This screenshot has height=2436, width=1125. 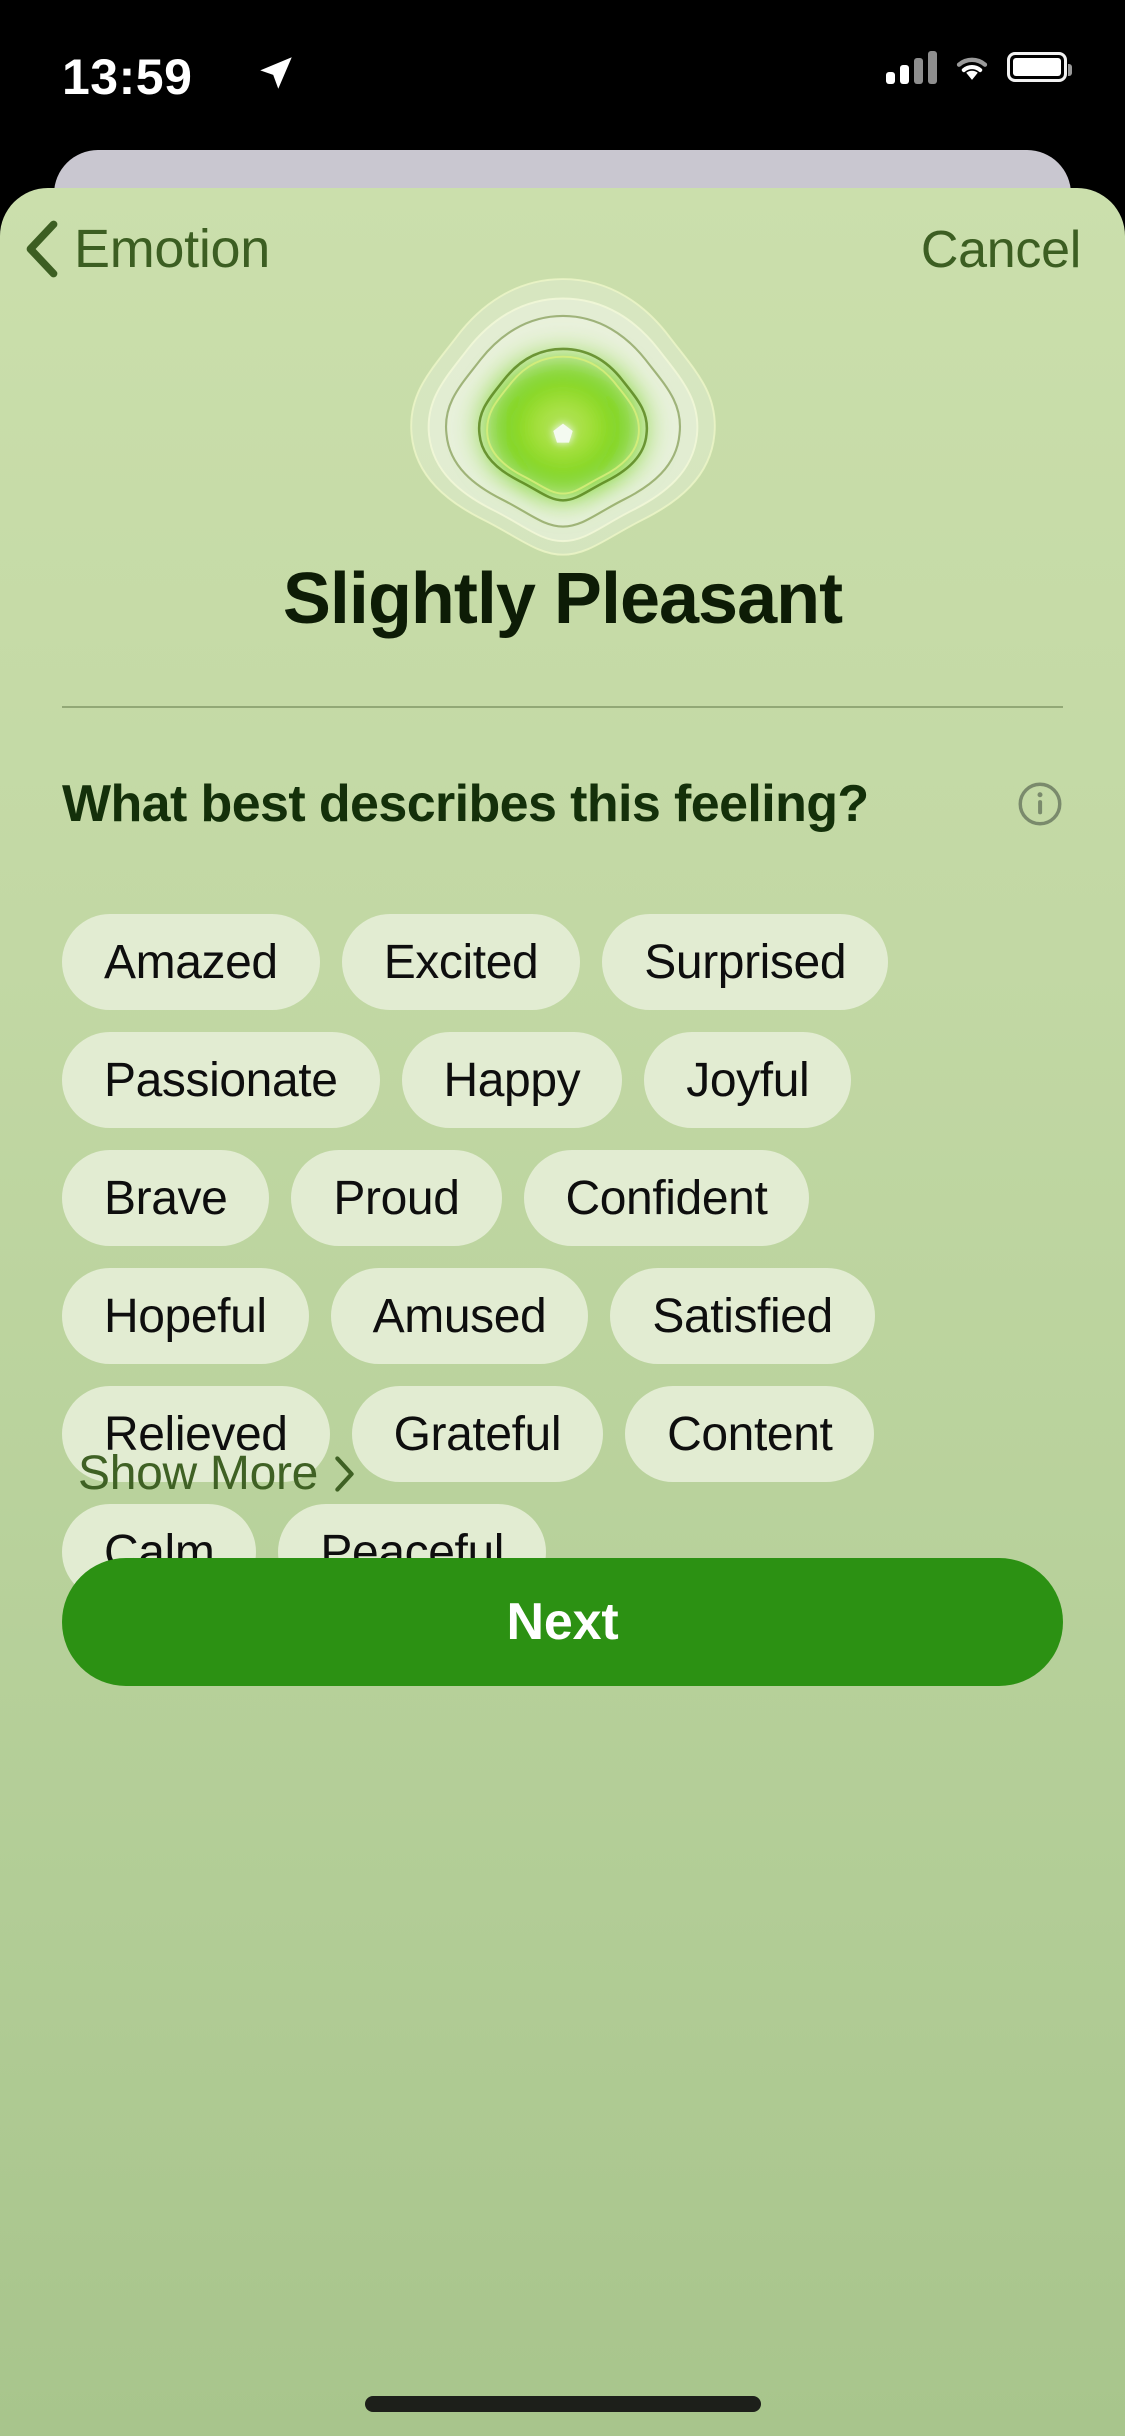 I want to click on next-button-label: Next, so click(x=562, y=1622).